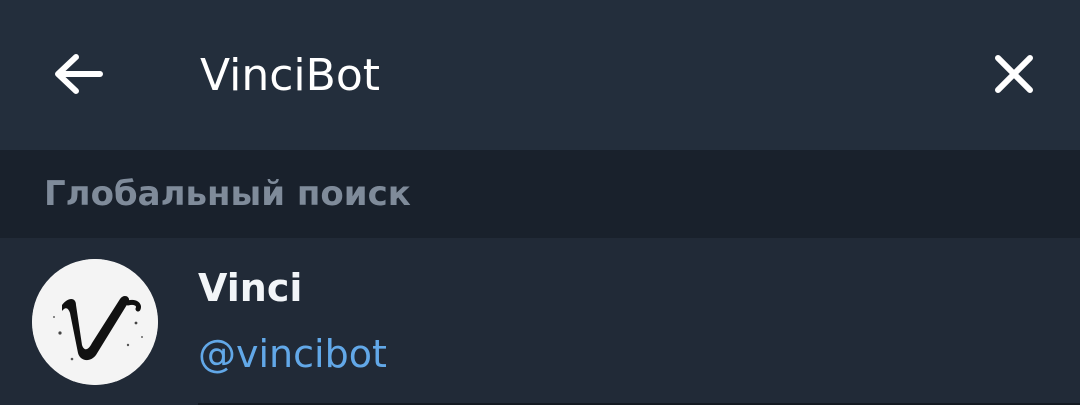 This screenshot has width=1080, height=405. I want to click on vinci-logo, so click(95, 322).